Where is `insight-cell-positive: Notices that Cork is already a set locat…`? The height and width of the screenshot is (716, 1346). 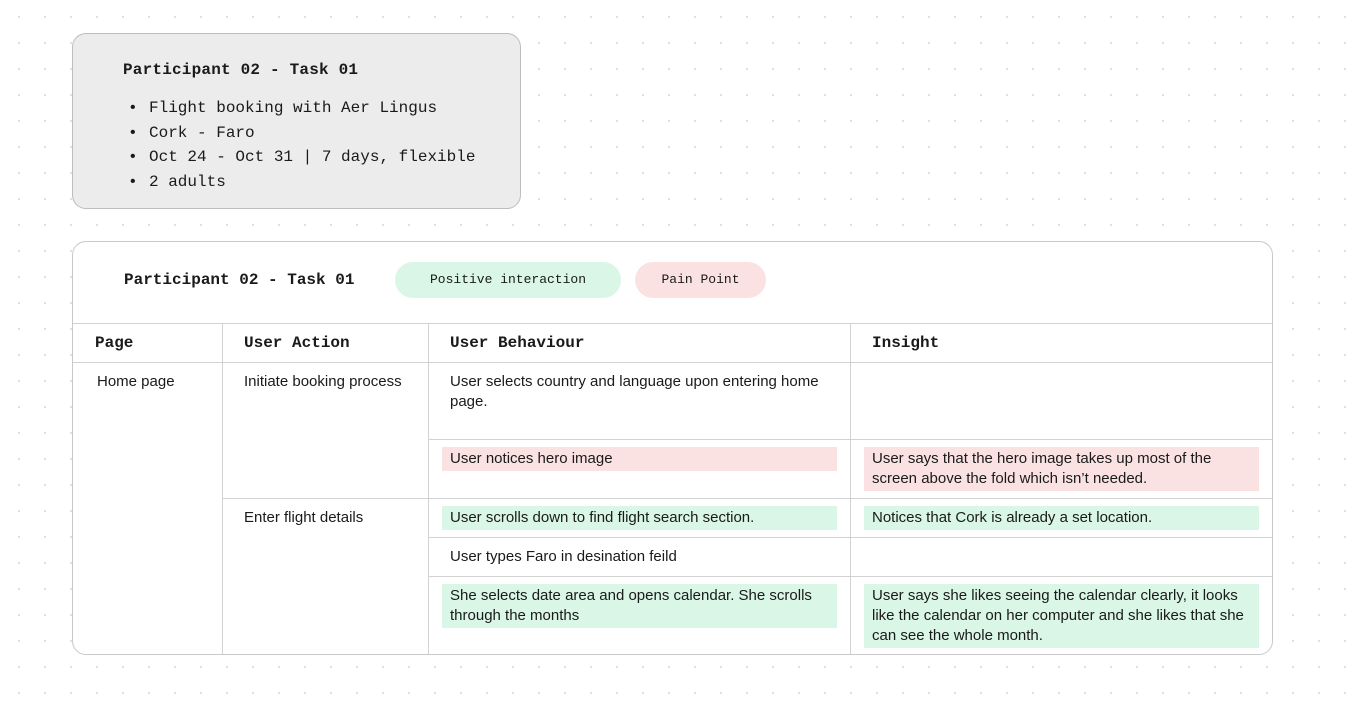
insight-cell-positive: Notices that Cork is already a set locat… is located at coordinates (1061, 518).